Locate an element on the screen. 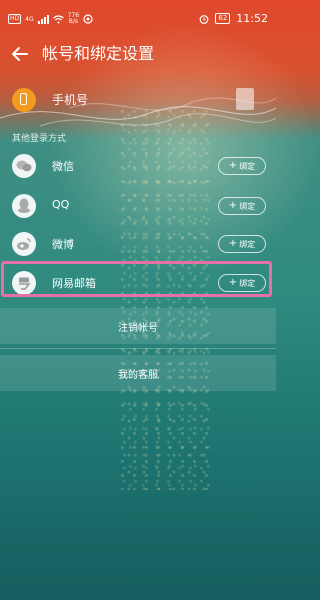 The height and width of the screenshot is (600, 320). account-row-wechat: 微信 + 绑定 is located at coordinates (138, 166).